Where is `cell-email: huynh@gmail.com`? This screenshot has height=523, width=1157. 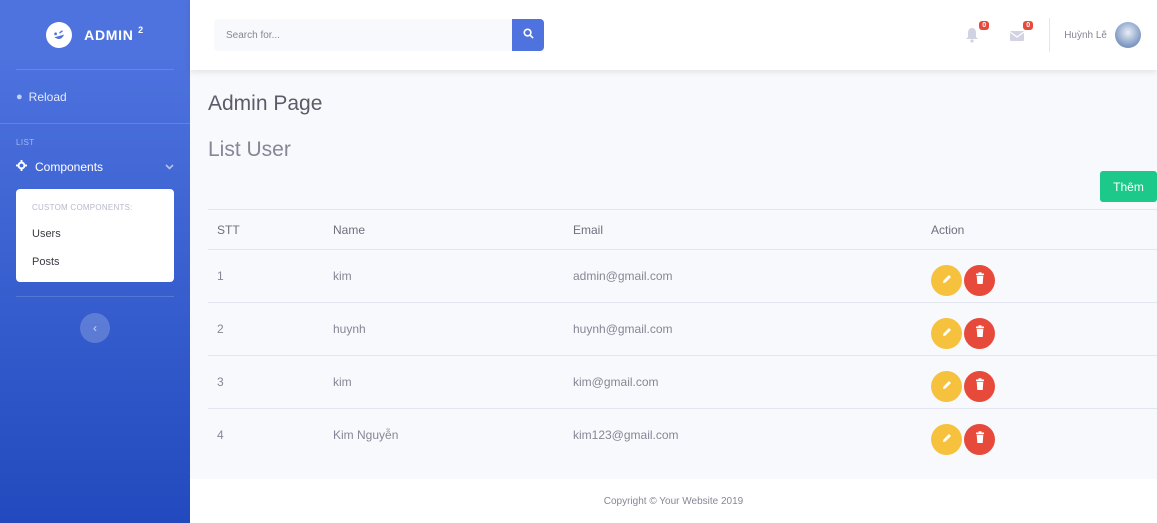
cell-email: huynh@gmail.com is located at coordinates (743, 329).